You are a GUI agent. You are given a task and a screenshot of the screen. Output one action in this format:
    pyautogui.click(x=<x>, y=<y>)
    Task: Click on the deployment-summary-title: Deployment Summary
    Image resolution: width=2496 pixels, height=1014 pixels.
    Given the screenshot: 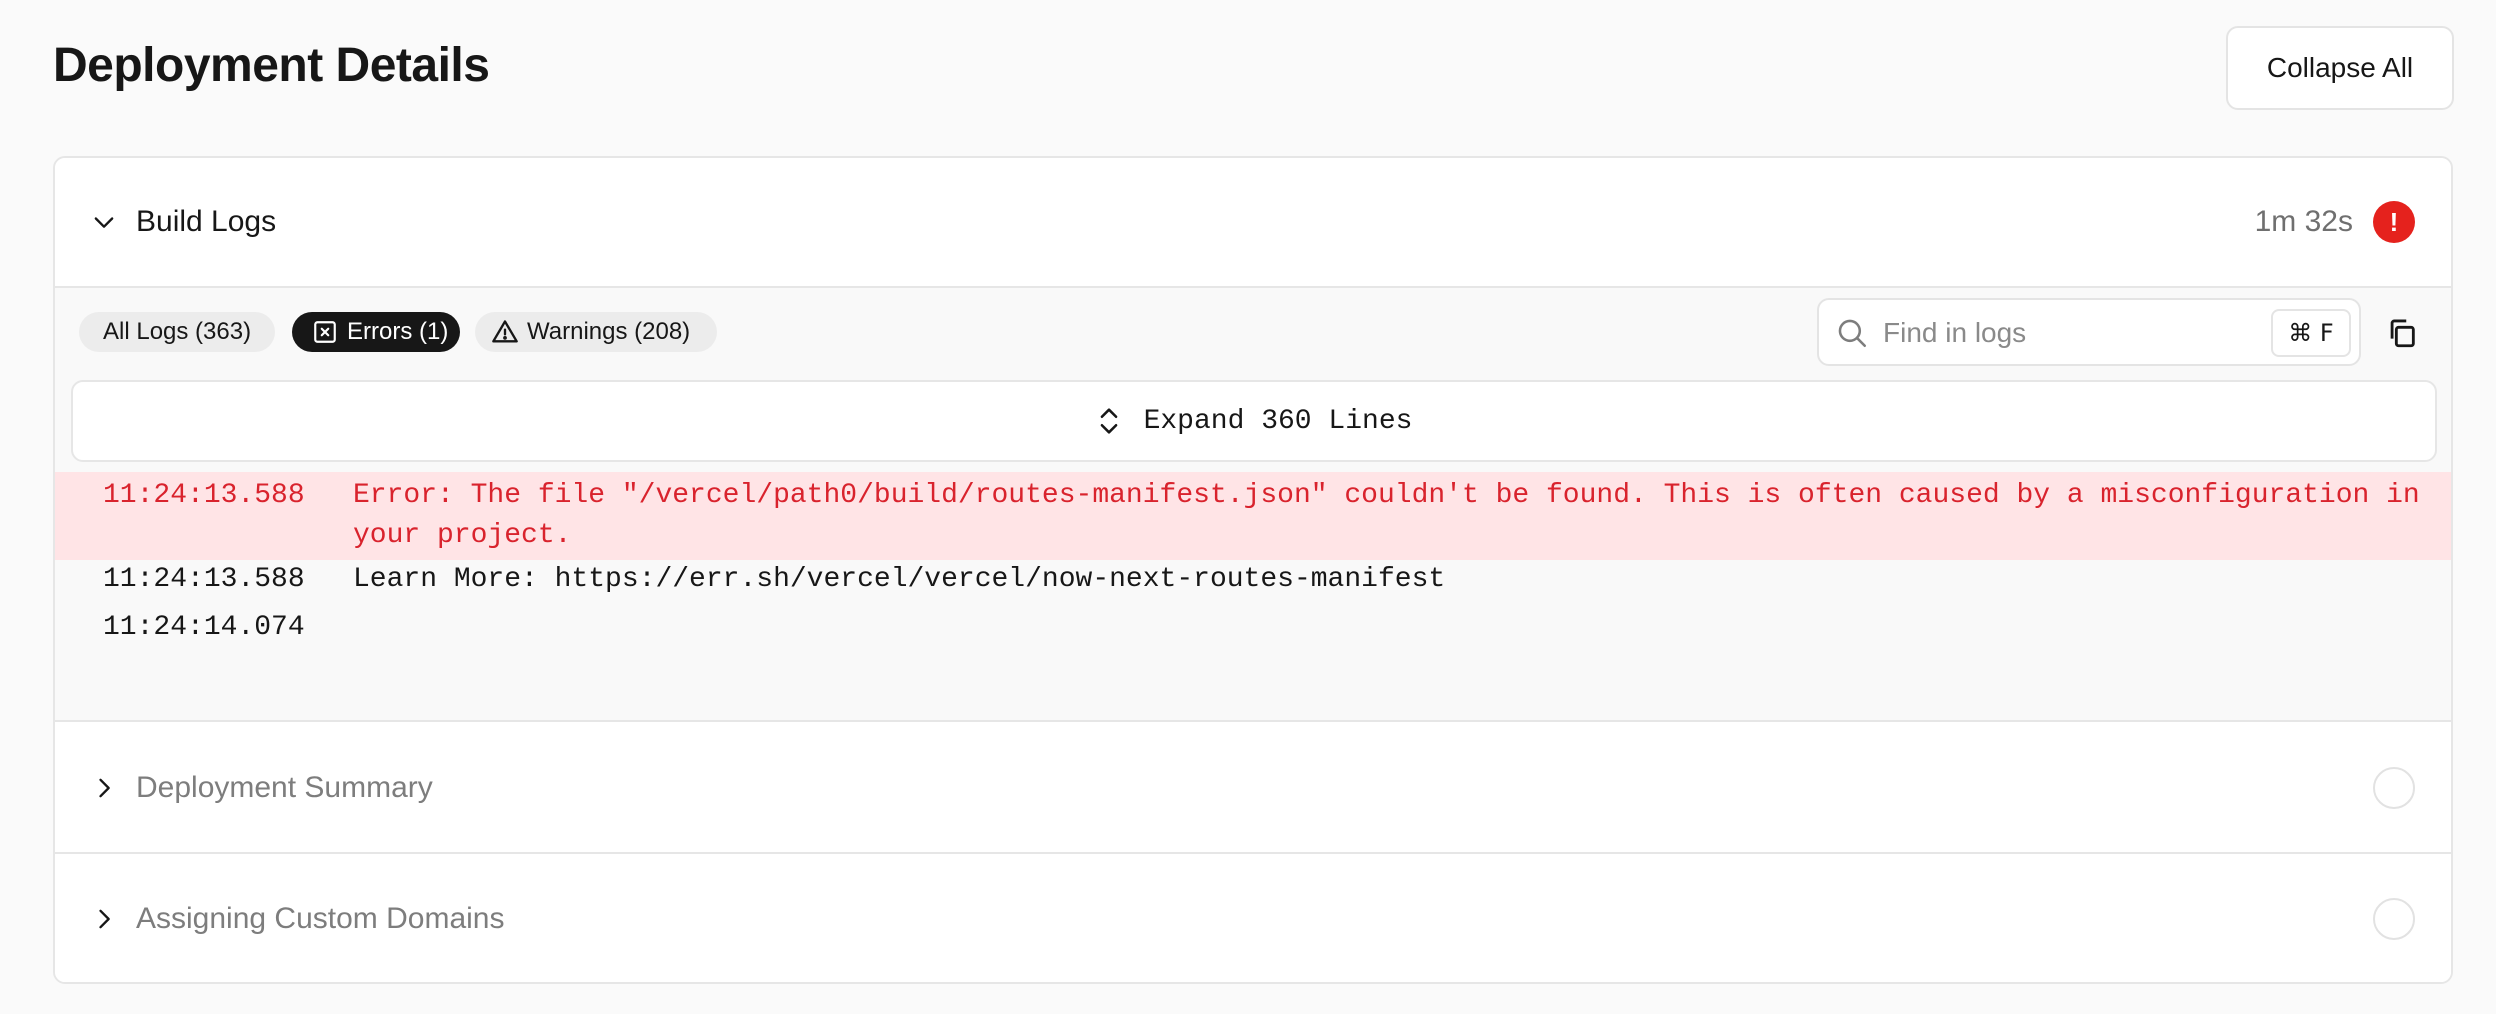 What is the action you would take?
    pyautogui.click(x=284, y=787)
    